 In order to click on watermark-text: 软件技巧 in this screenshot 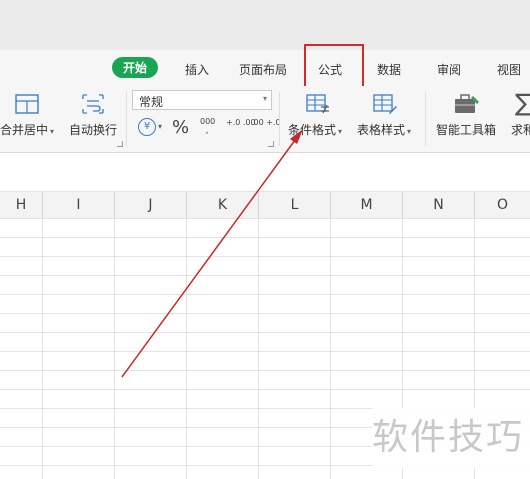, I will do `click(451, 438)`.